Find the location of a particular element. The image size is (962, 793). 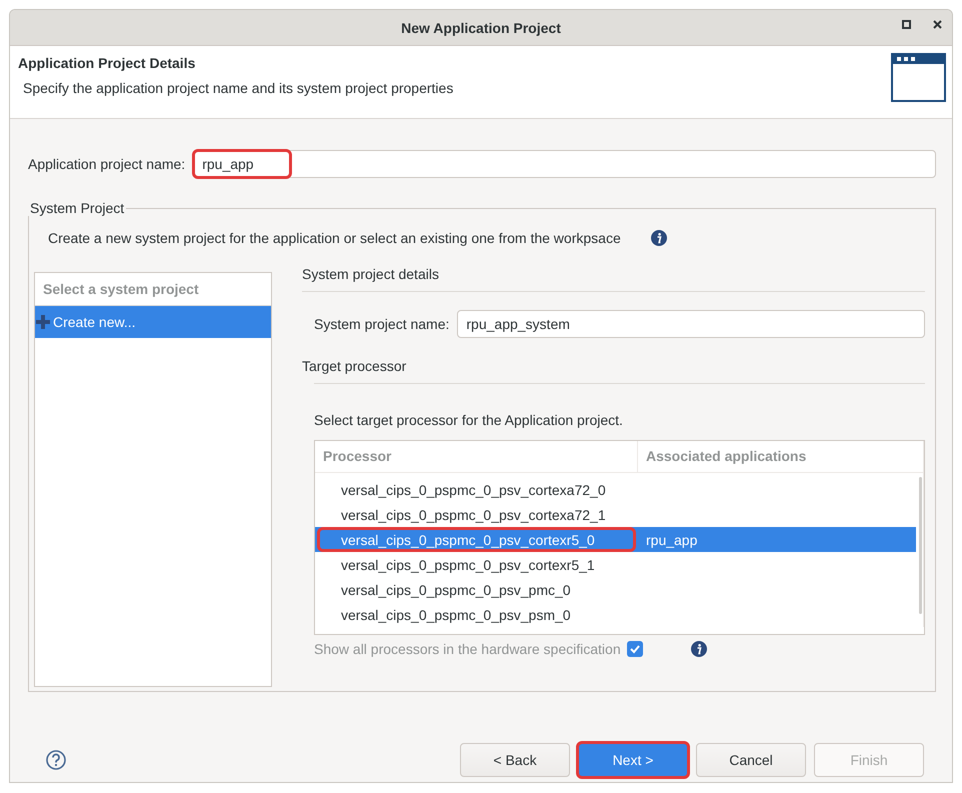

table-row: versal_cips_0_pspmc_0_psv_cortexr5_0 rpu_app is located at coordinates (615, 539).